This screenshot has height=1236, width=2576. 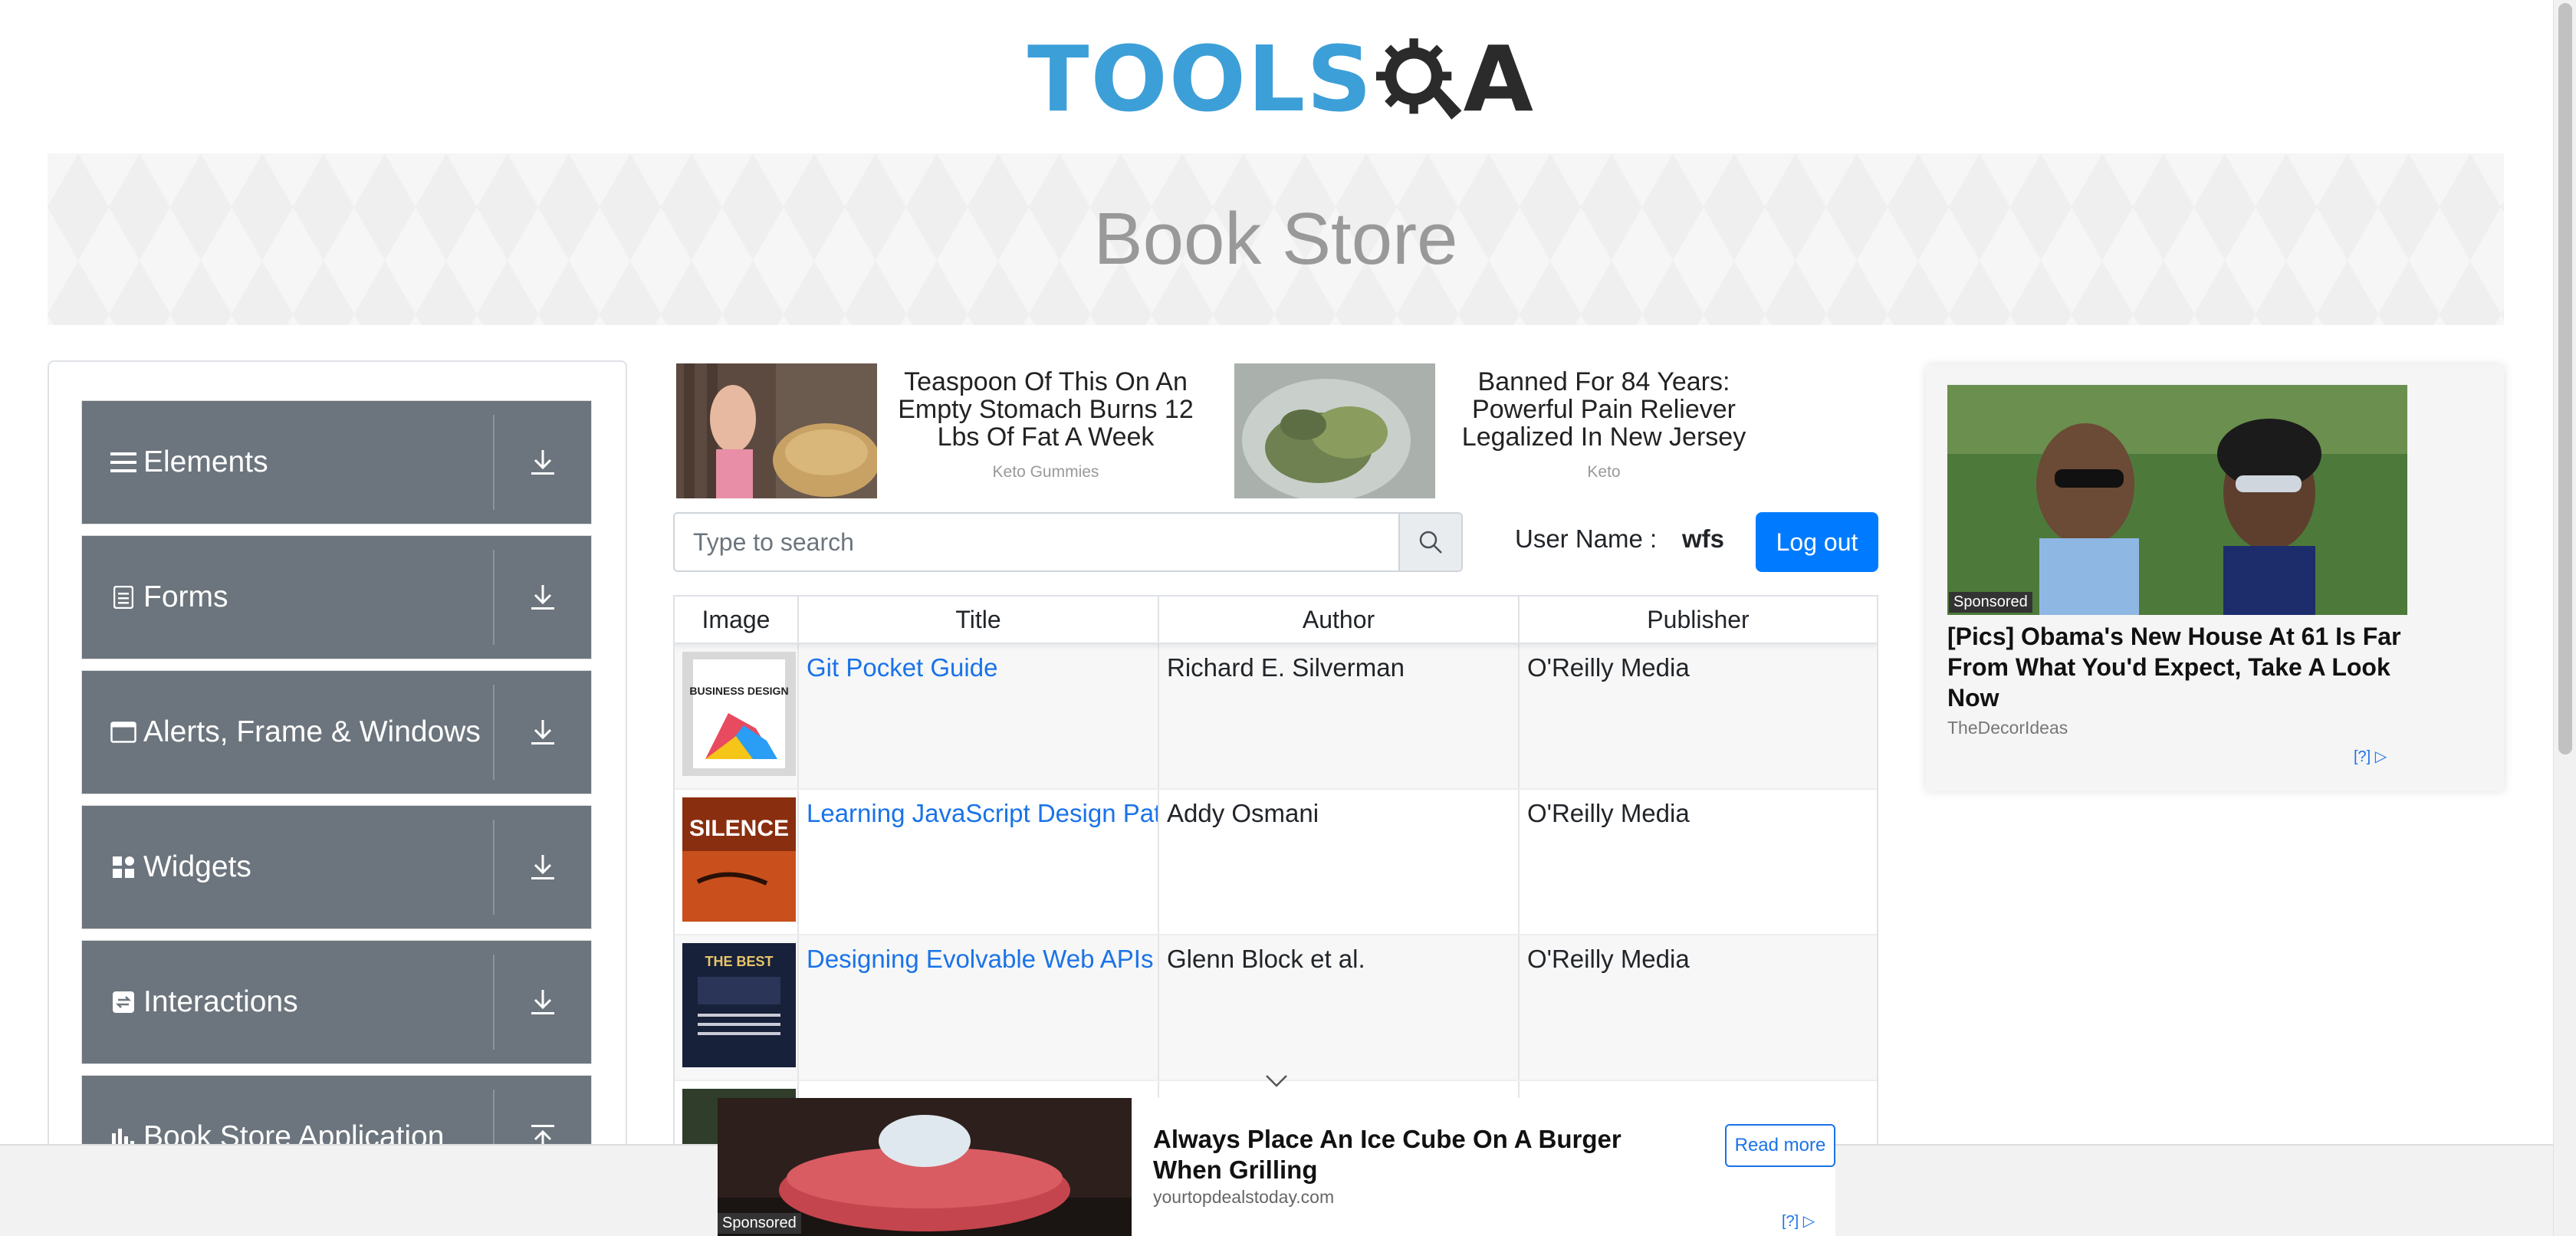 What do you see at coordinates (1817, 542) in the screenshot?
I see `logout-button: Log out` at bounding box center [1817, 542].